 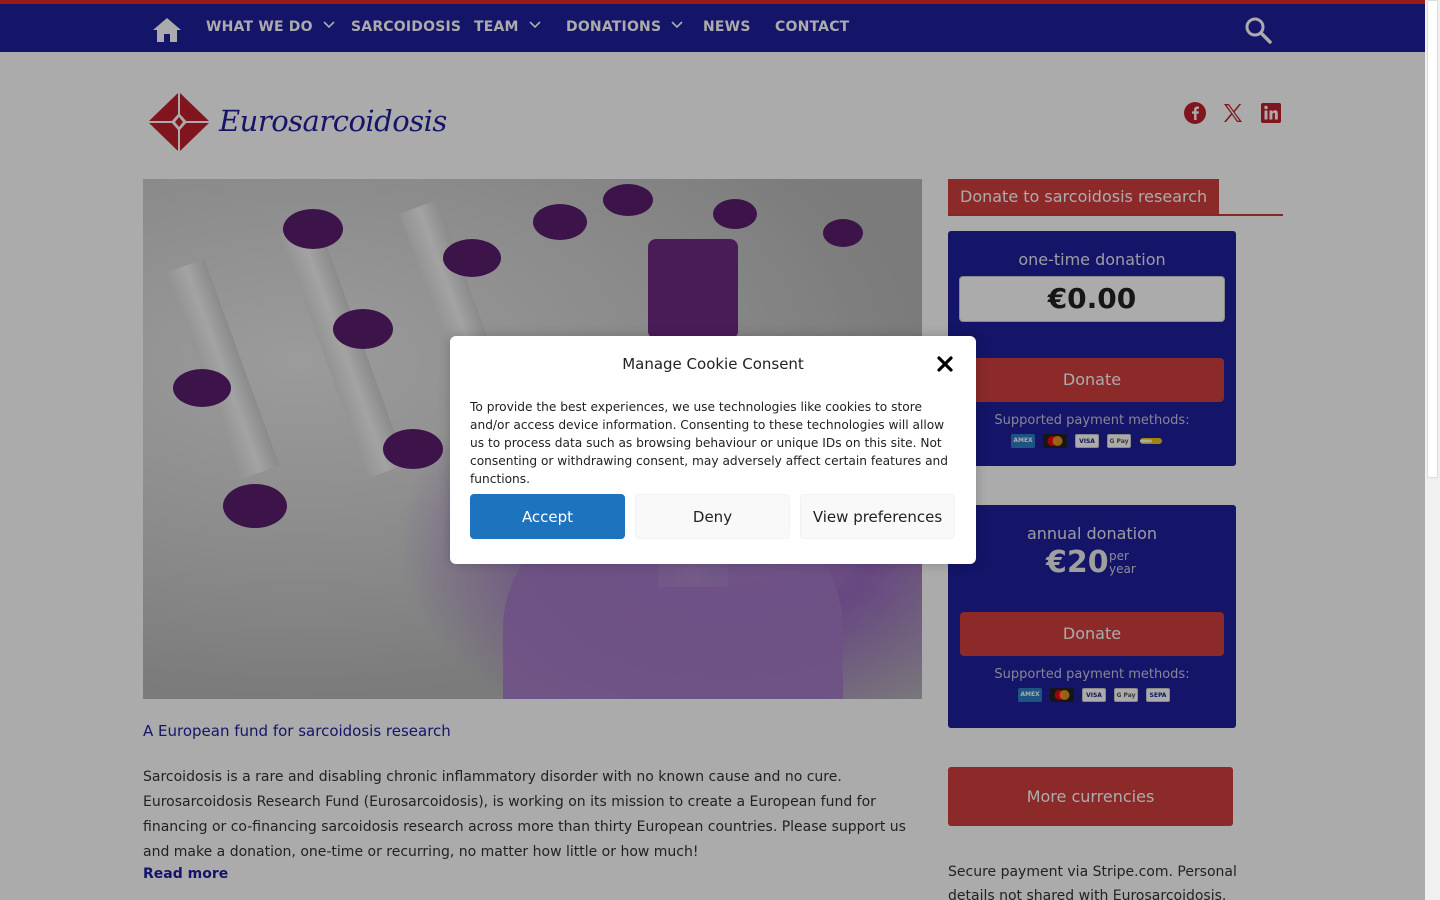 What do you see at coordinates (945, 364) in the screenshot?
I see `close-icon` at bounding box center [945, 364].